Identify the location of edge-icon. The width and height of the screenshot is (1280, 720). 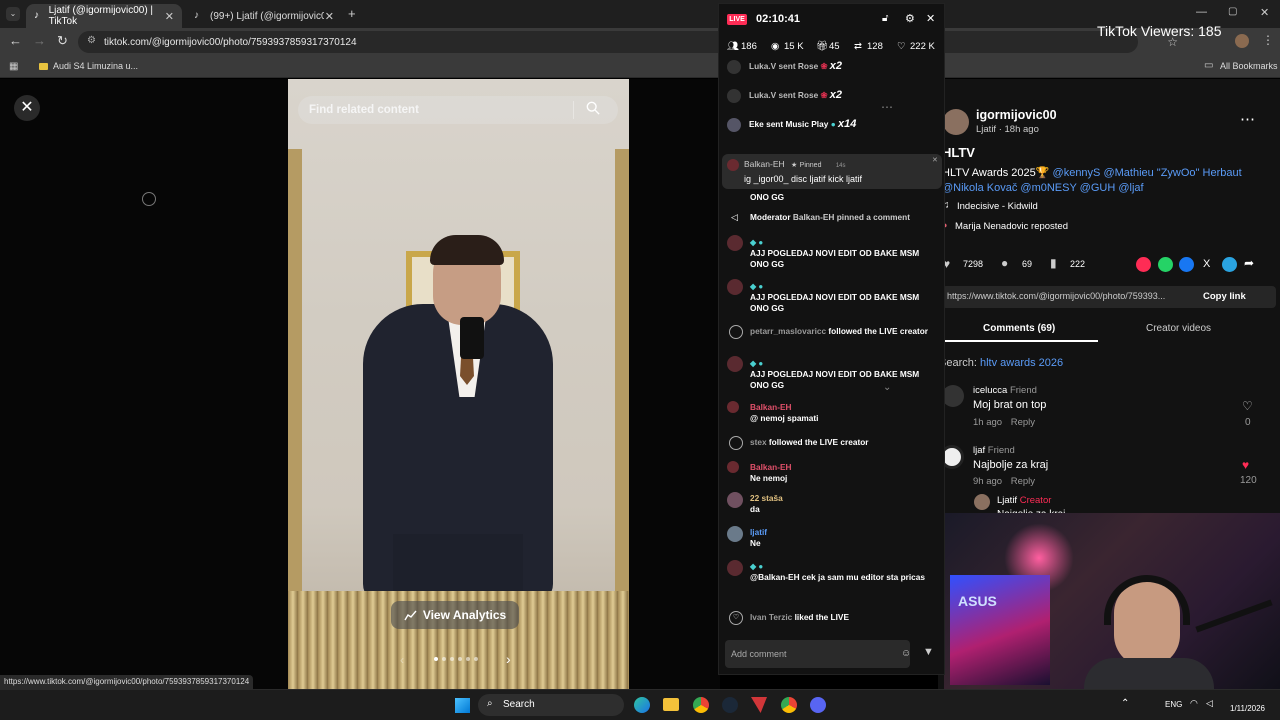
(642, 705).